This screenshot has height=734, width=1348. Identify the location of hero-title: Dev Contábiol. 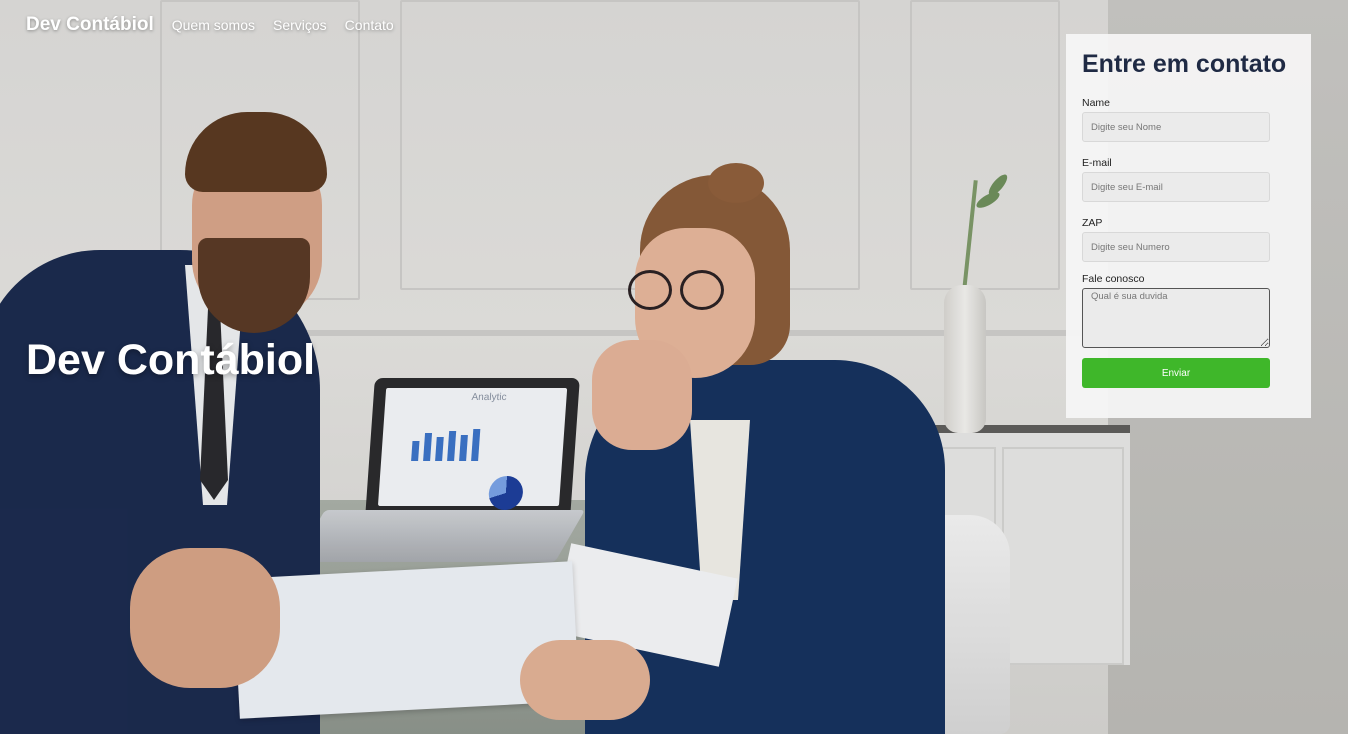
(171, 360).